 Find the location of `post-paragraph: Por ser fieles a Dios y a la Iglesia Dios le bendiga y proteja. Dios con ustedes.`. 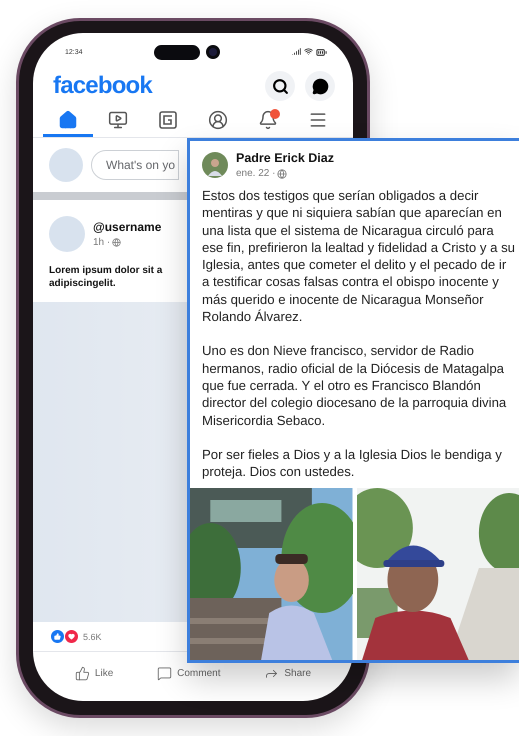

post-paragraph: Por ser fieles a Dios y a la Iglesia Dios le bendiga y proteja. Dios con ustedes. is located at coordinates (352, 463).